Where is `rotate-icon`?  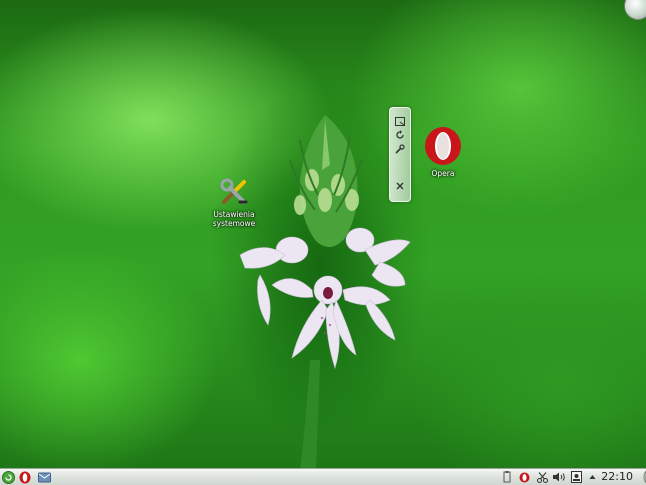 rotate-icon is located at coordinates (400, 135).